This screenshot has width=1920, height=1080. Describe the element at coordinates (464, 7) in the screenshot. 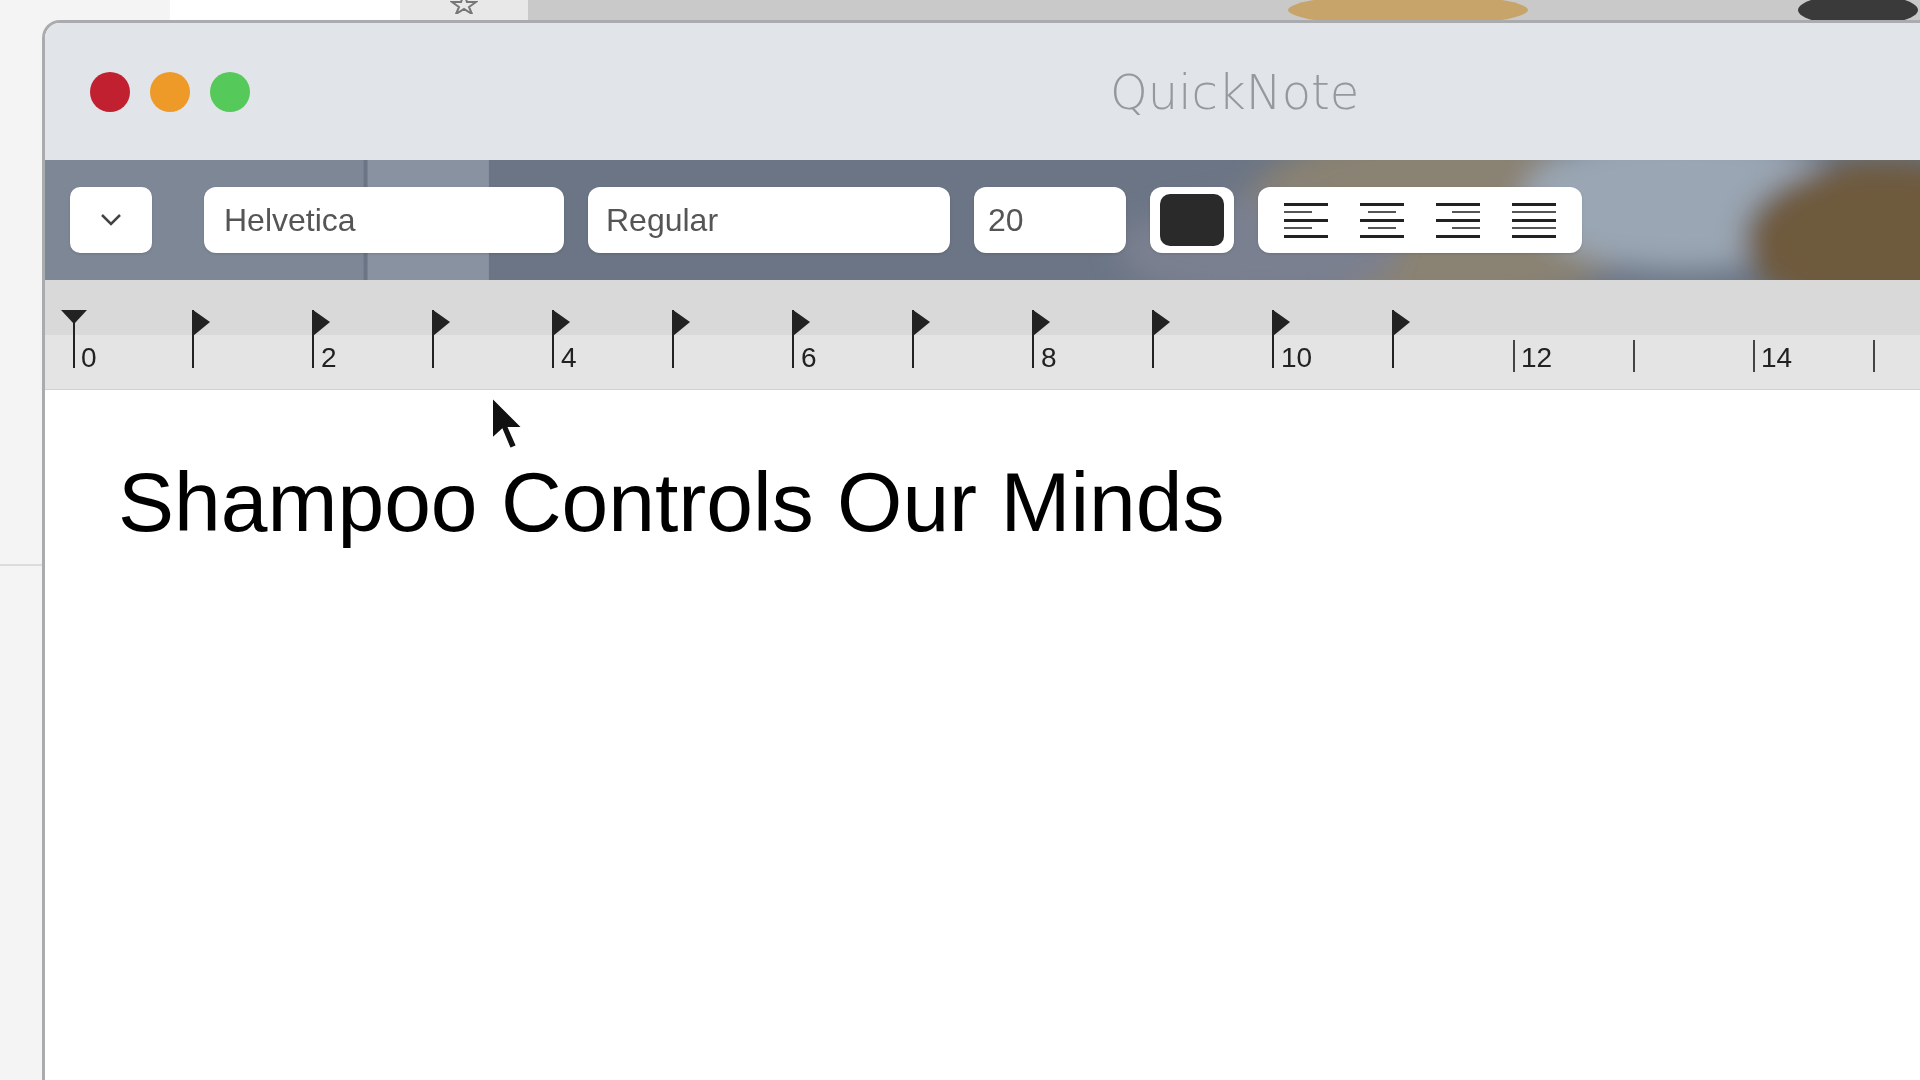

I see `star-icon` at that location.